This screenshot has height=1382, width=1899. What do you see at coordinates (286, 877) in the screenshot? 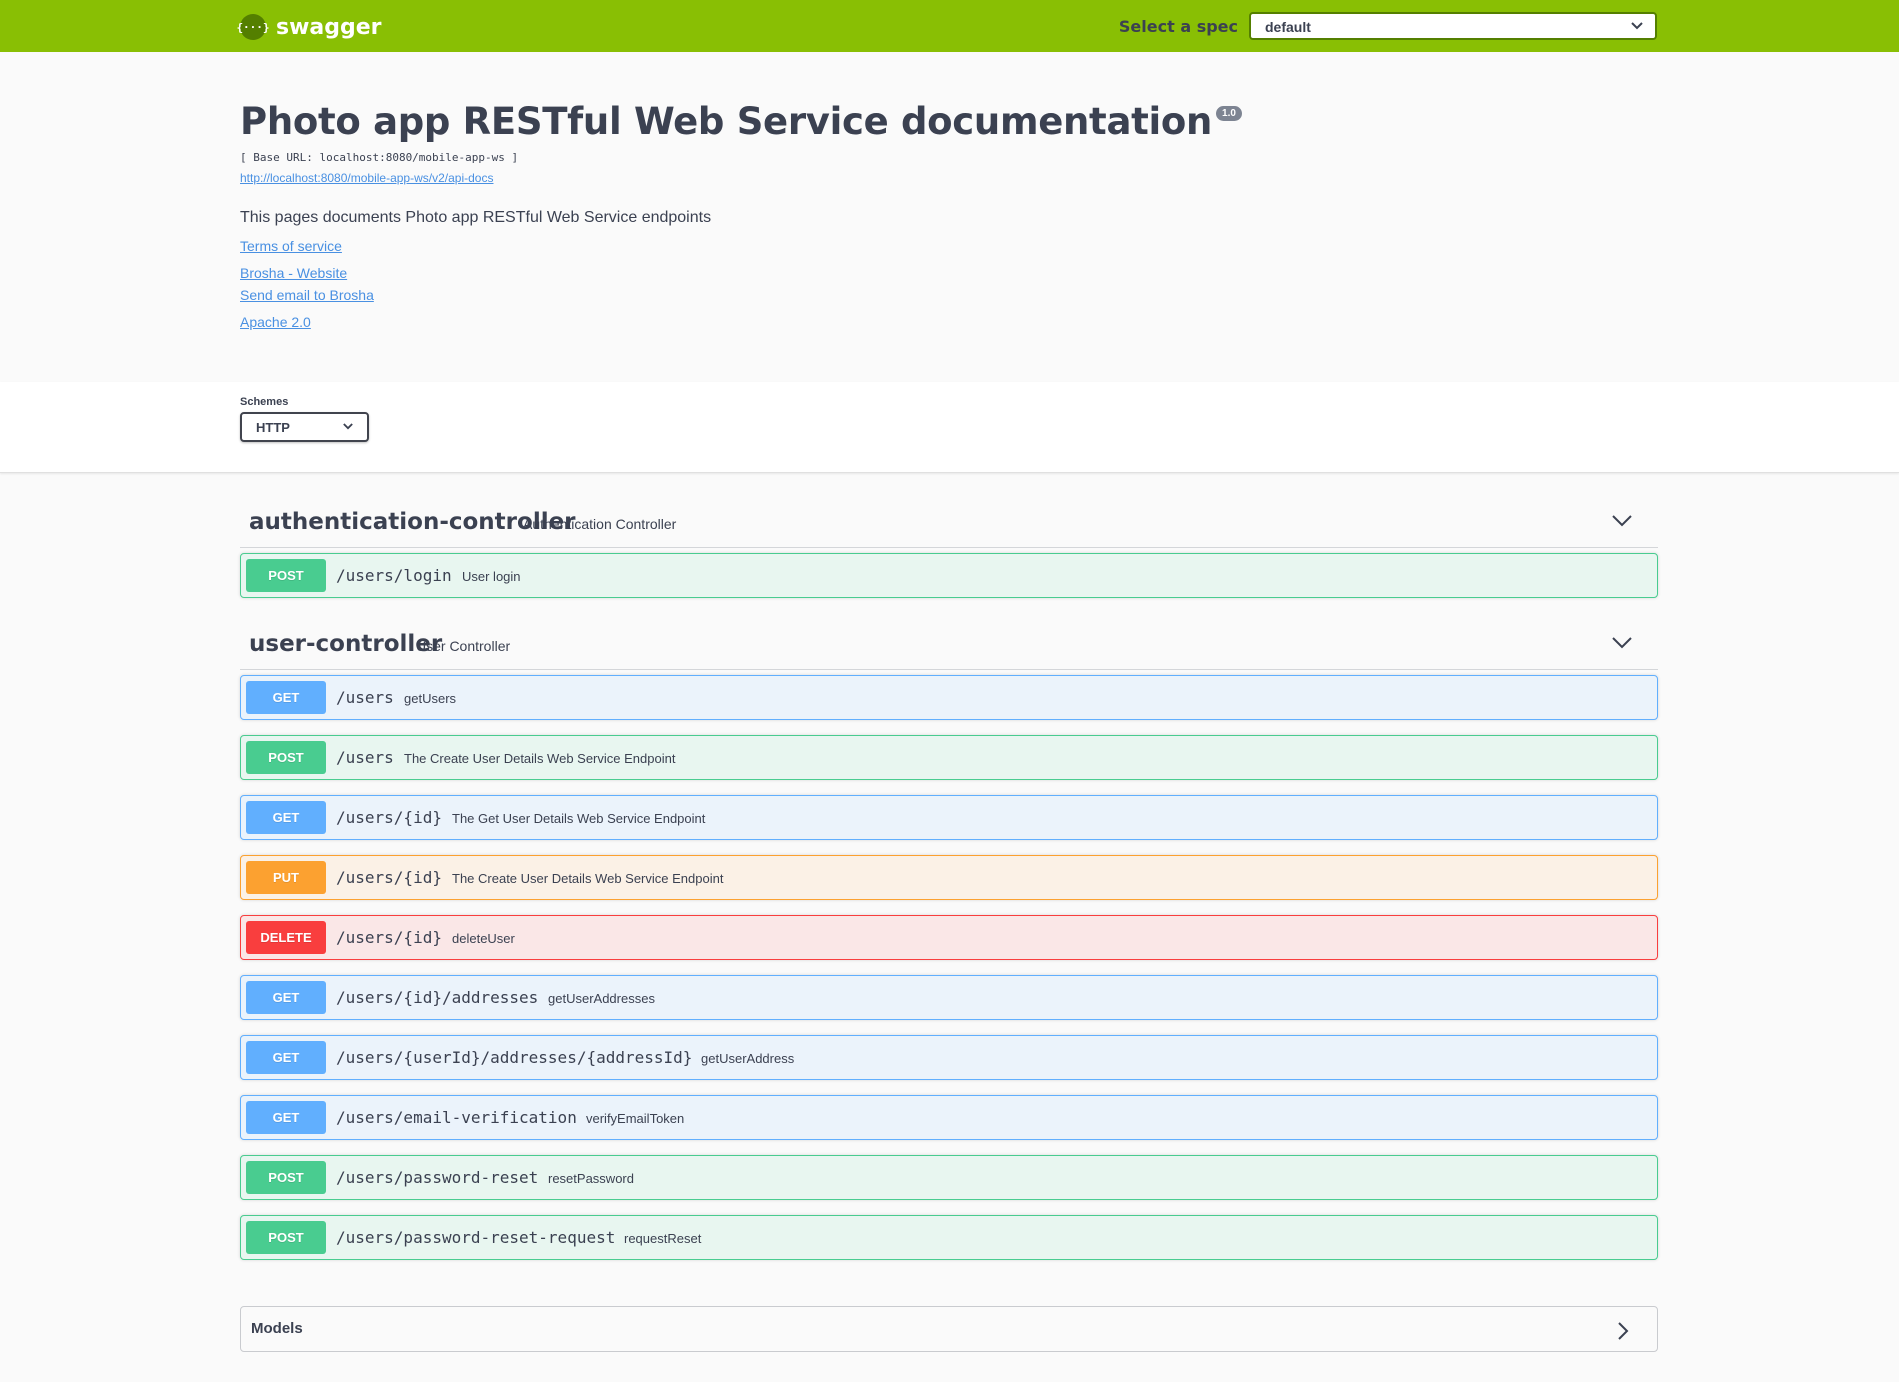
I see `method-badge: PUT` at bounding box center [286, 877].